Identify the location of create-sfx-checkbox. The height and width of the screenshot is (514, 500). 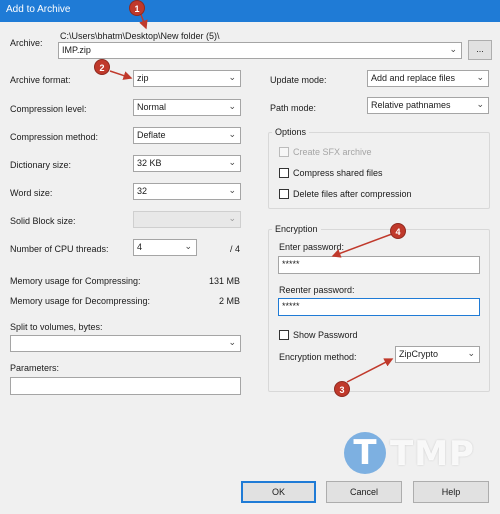
(284, 152).